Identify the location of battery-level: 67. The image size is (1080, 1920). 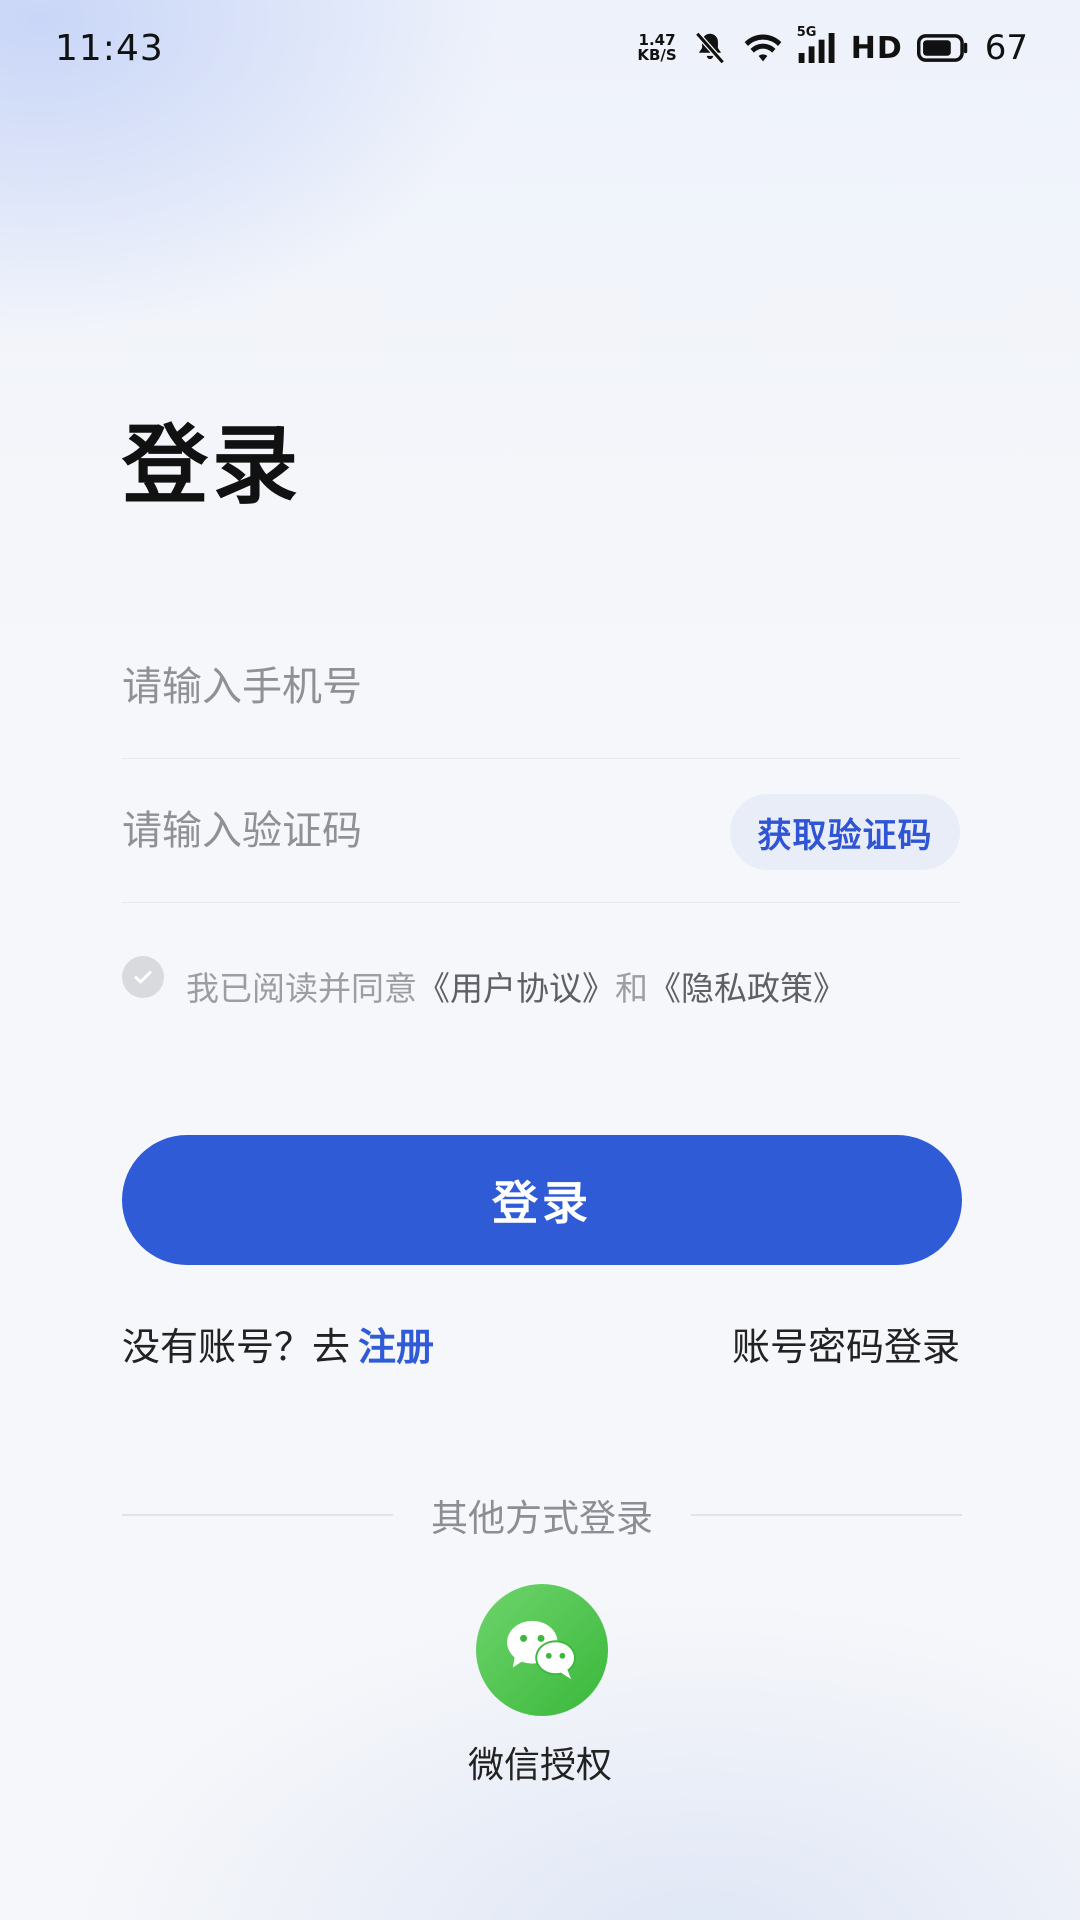
(1006, 48).